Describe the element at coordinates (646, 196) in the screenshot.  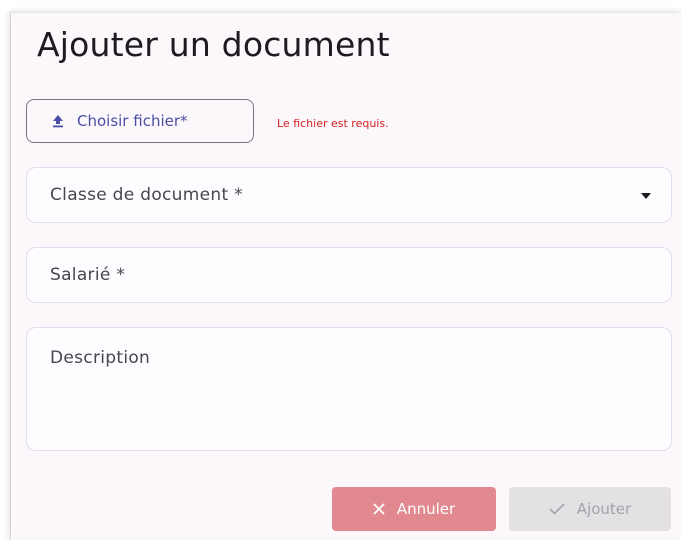
I see `dropdown-caret-icon` at that location.